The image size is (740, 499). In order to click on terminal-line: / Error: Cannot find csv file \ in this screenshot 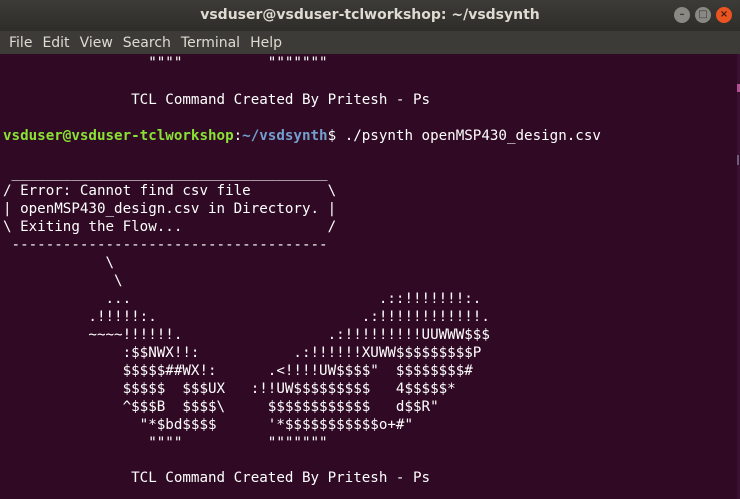, I will do `click(170, 191)`.